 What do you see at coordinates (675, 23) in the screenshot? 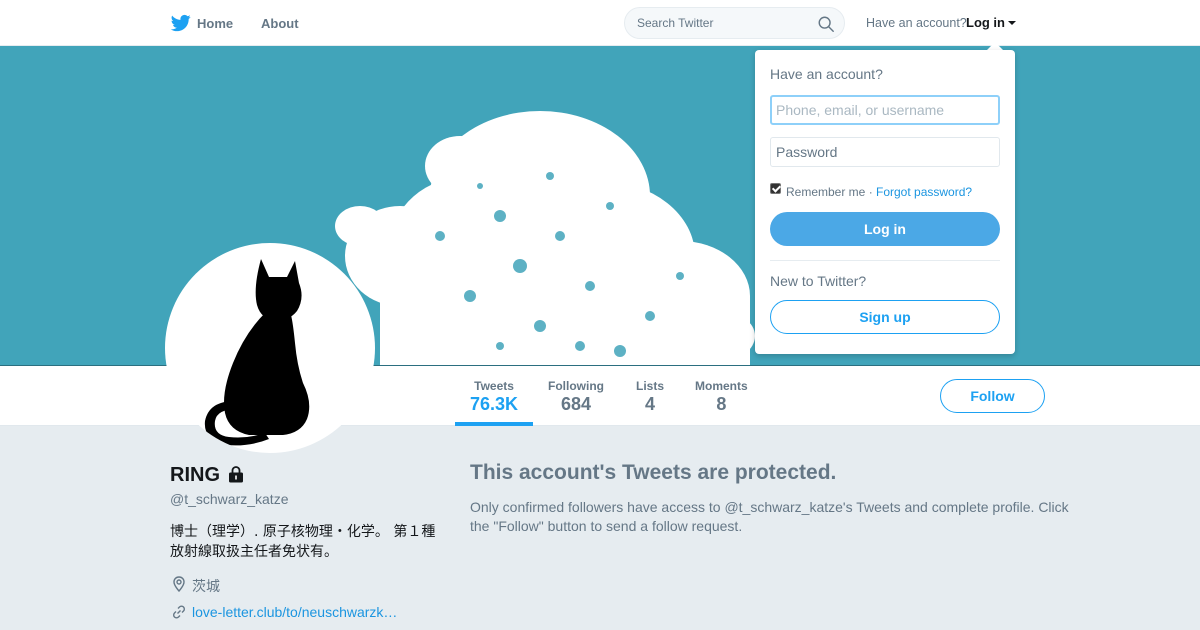
I see `search-input: Search Twitter` at bounding box center [675, 23].